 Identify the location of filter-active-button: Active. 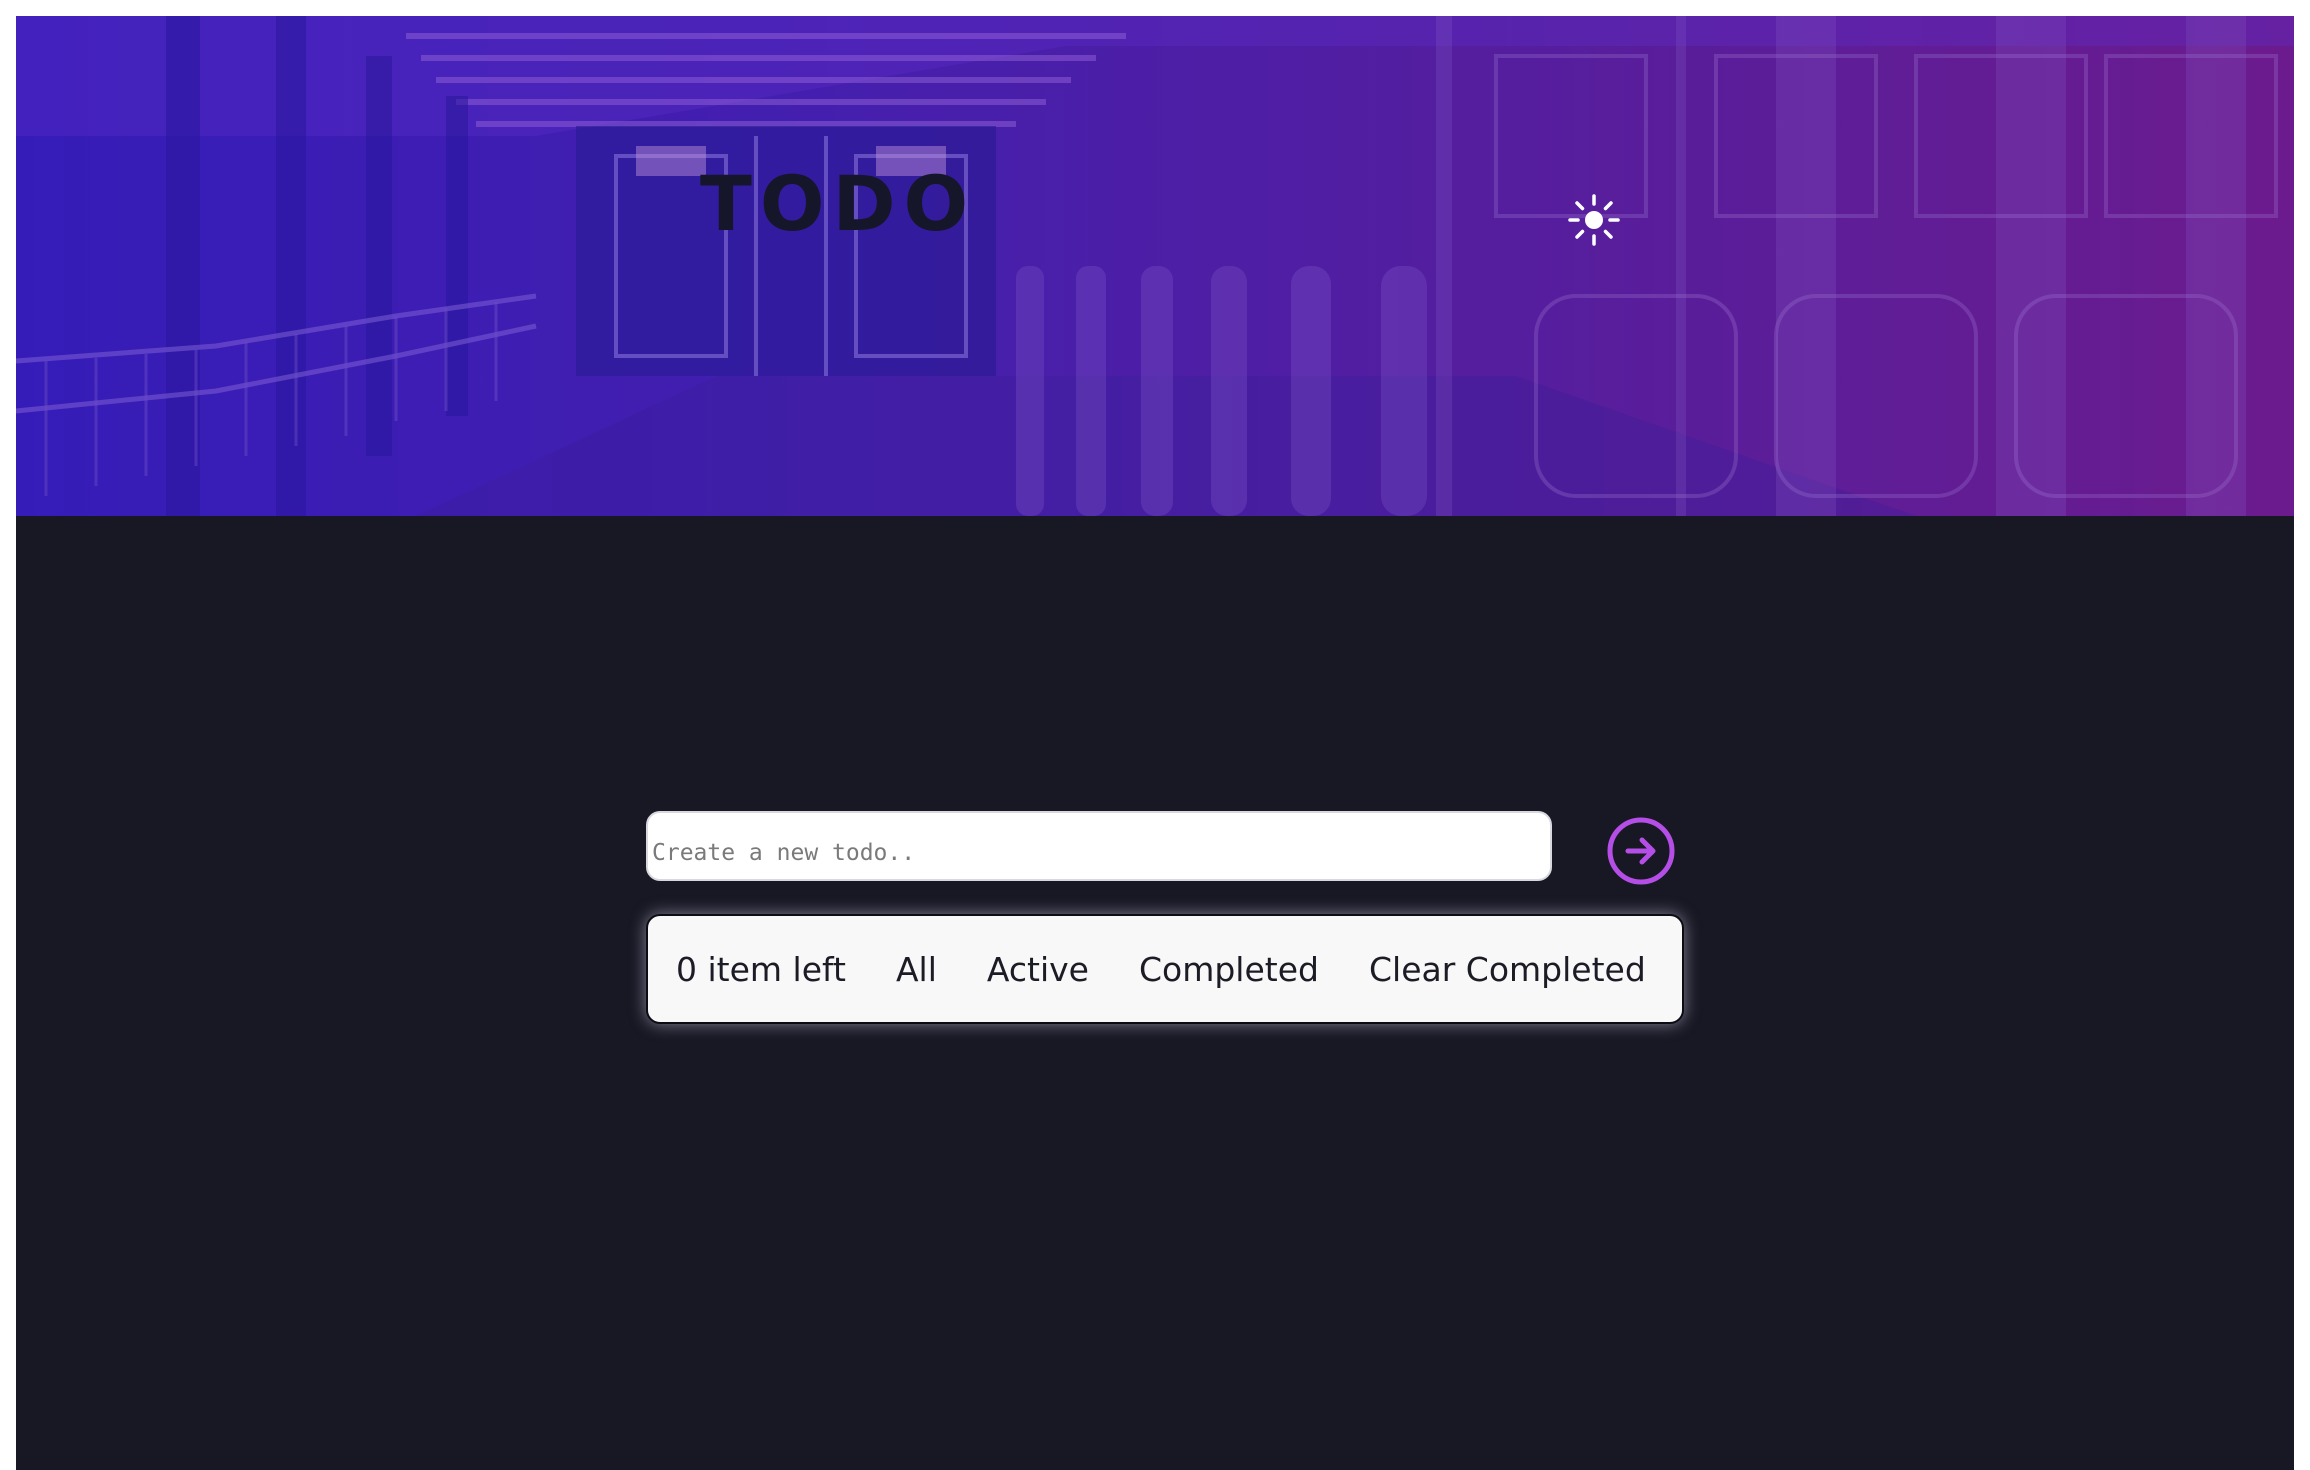
(1038, 969).